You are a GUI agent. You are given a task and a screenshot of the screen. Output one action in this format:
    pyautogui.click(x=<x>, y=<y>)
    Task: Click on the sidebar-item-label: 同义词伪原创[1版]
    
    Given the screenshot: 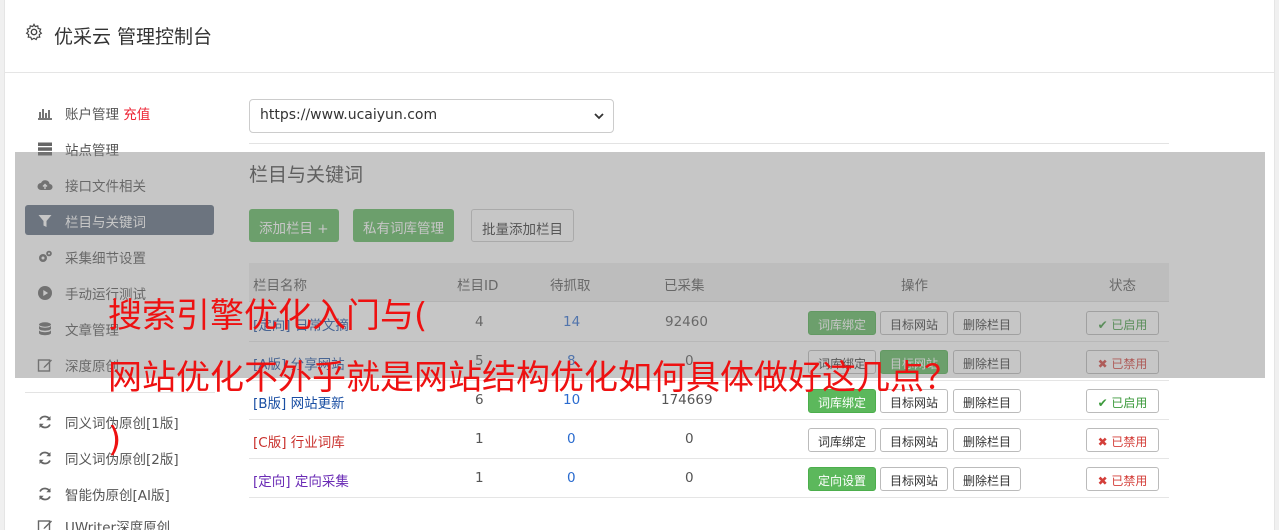 What is the action you would take?
    pyautogui.click(x=122, y=424)
    